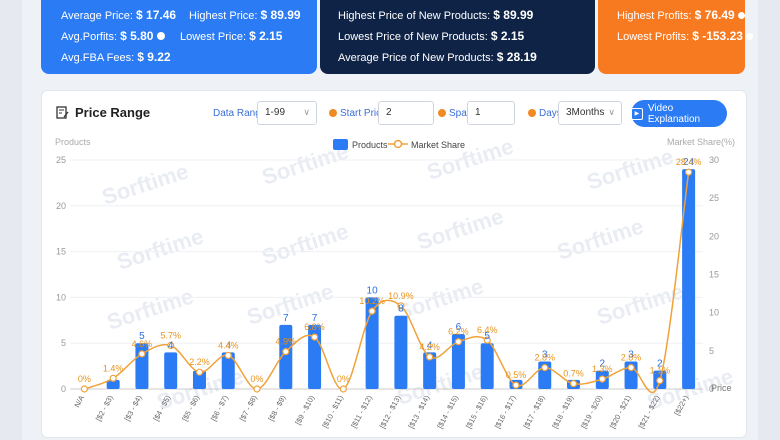  Describe the element at coordinates (505, 411) in the screenshot. I see `x-tick-label: [$16 - $17)` at that location.